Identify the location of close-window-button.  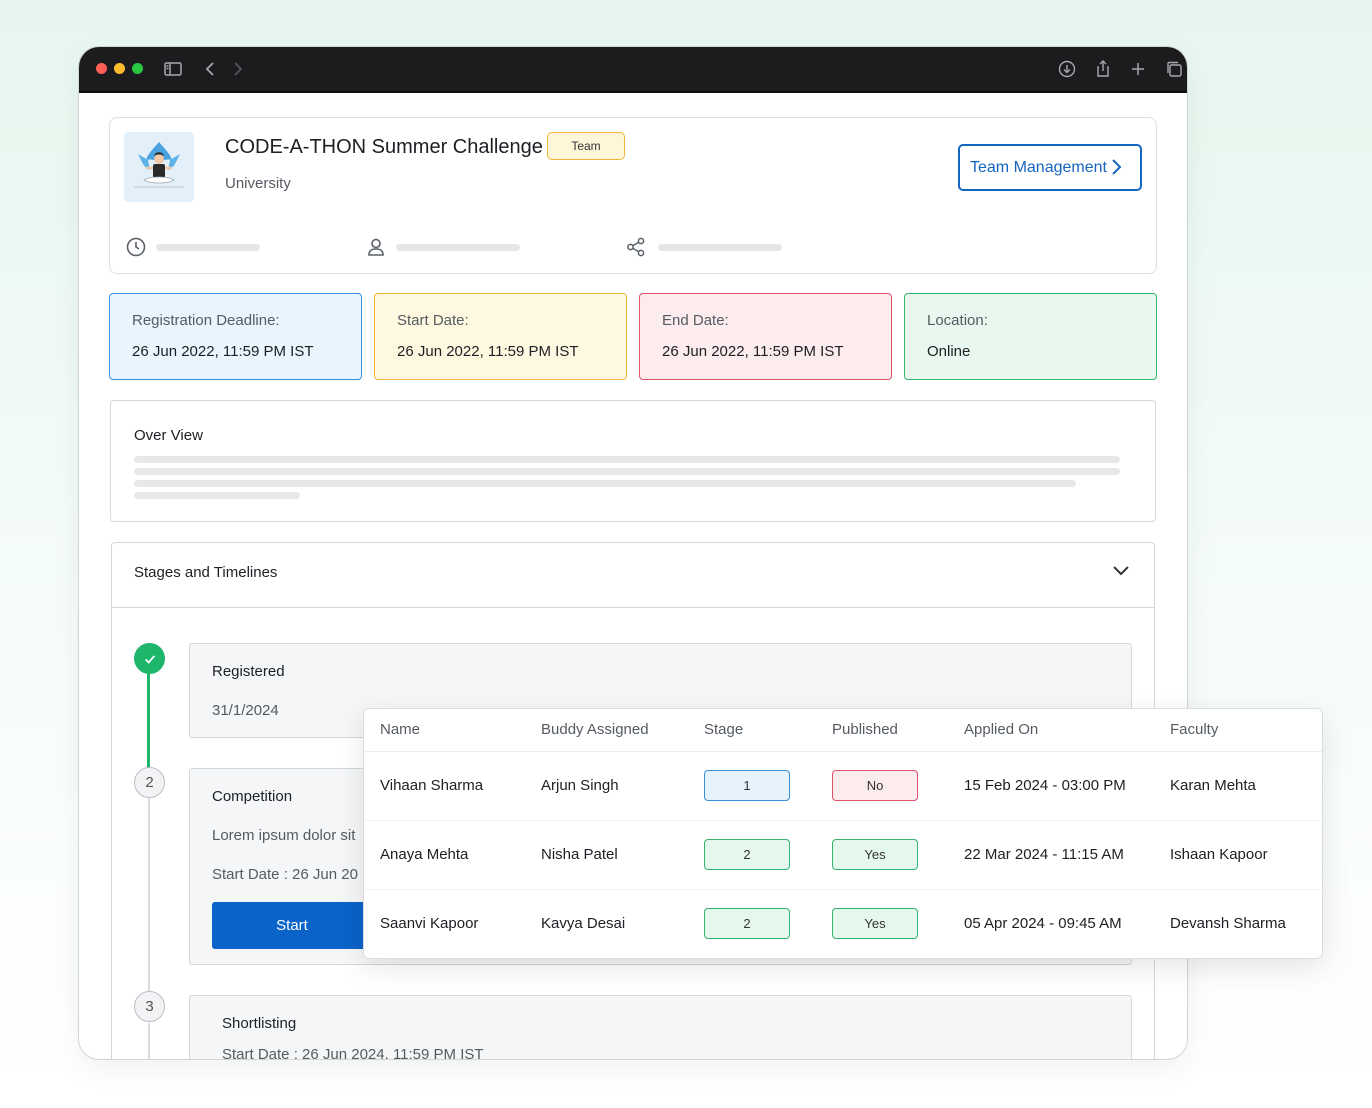
(101, 68).